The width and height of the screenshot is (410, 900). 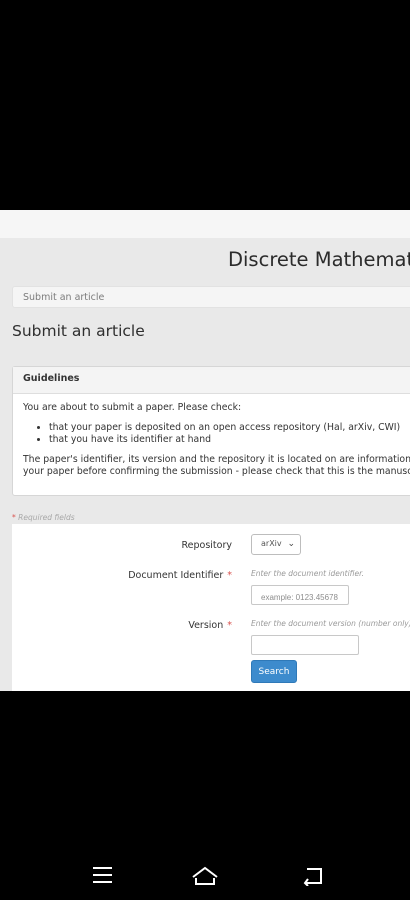 What do you see at coordinates (211, 297) in the screenshot?
I see `breadcrumb: Submit an article` at bounding box center [211, 297].